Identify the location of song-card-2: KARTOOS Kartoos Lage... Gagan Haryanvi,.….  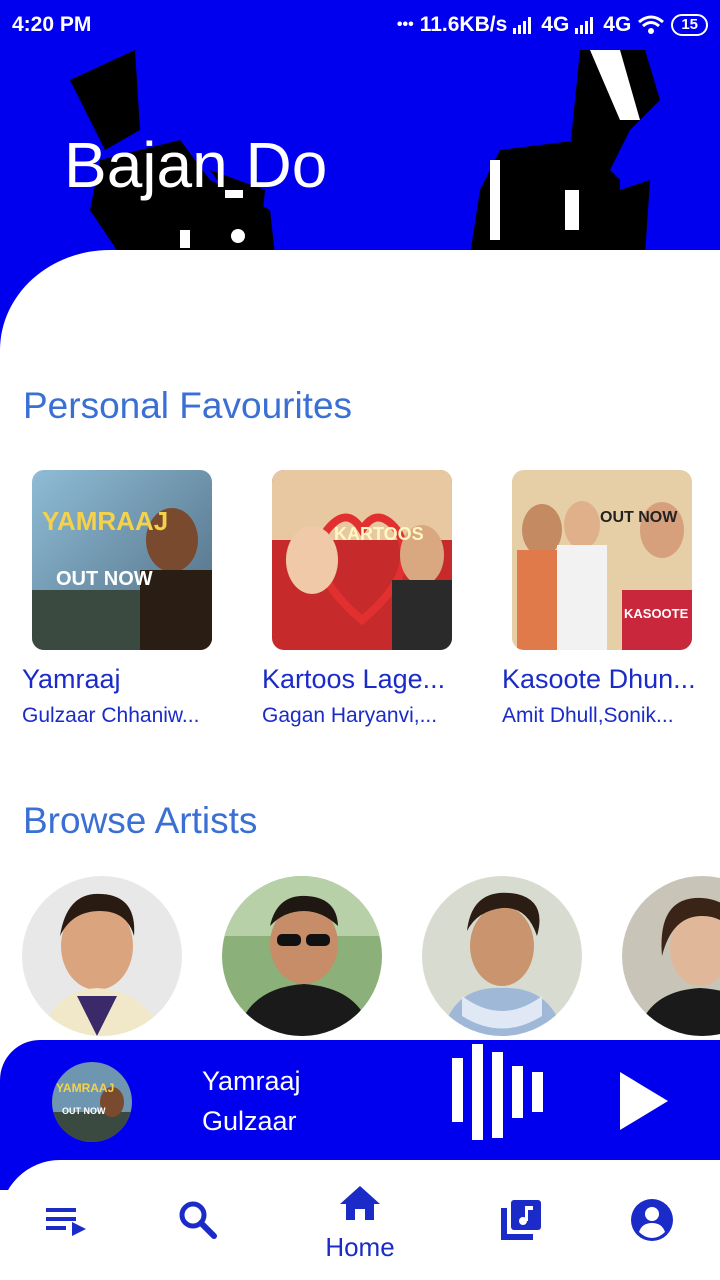
(372, 599).